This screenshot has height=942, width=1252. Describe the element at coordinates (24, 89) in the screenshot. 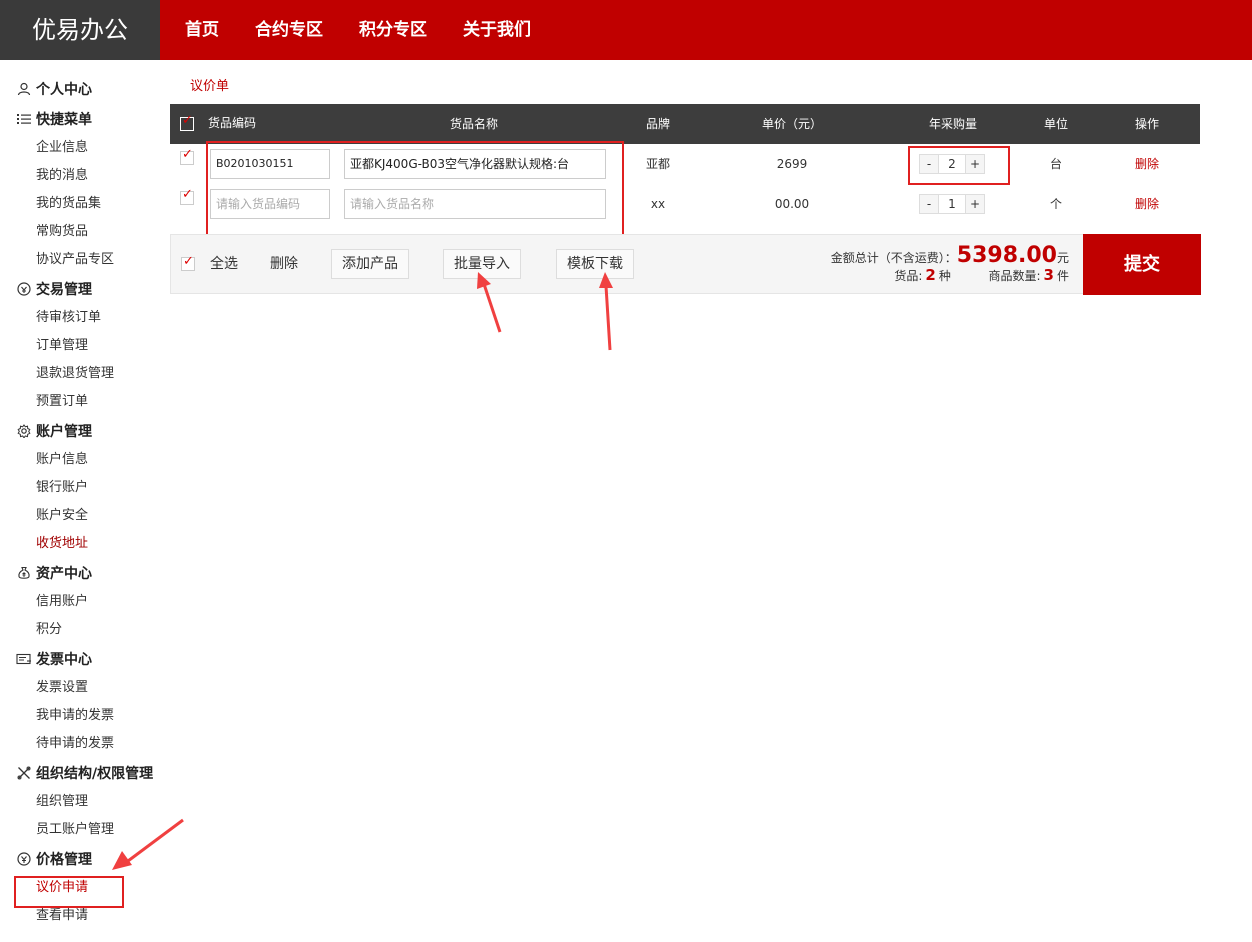

I see `user-icon` at that location.